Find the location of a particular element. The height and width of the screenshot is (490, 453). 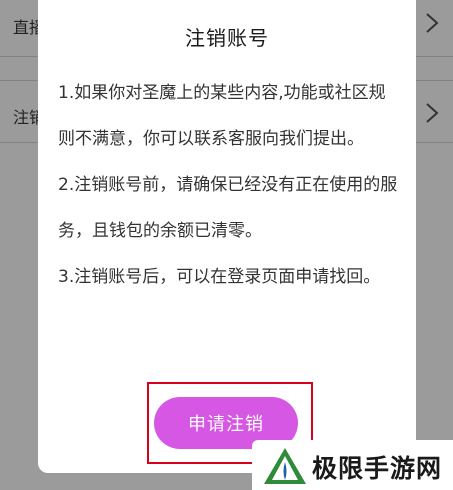

dialog-paragraph-1: 1.如果你对圣魔上的某些内容,功能或社区规则不满意，你可以联系客服向我们提出。 is located at coordinates (222, 116).